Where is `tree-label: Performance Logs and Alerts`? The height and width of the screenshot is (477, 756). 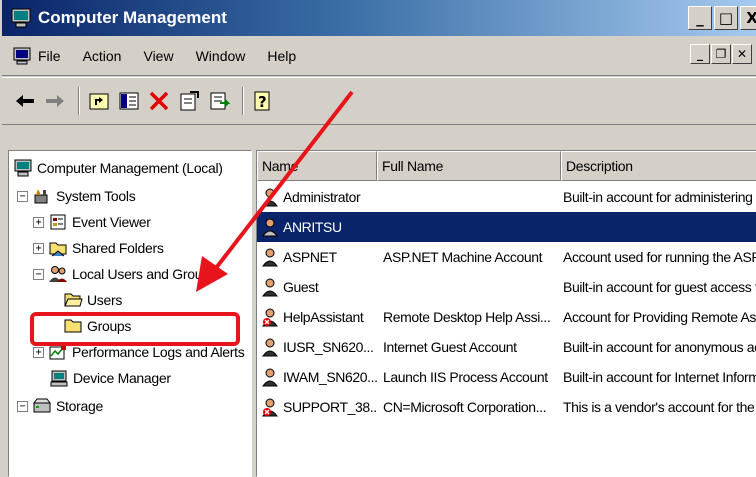 tree-label: Performance Logs and Alerts is located at coordinates (158, 352).